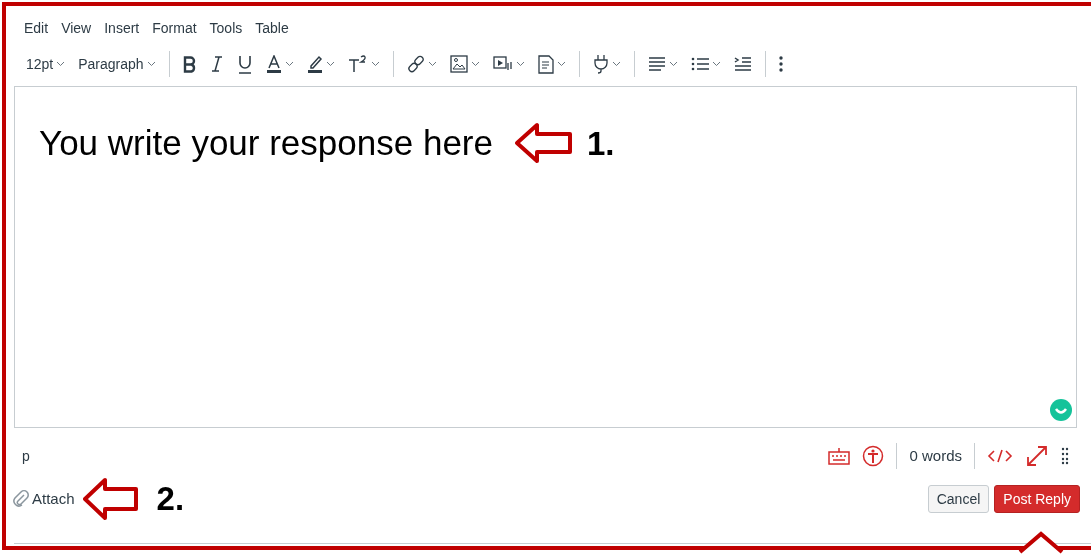 This screenshot has height=554, width=1091. I want to click on toolbar-dropdown: Paragraph, so click(117, 64).